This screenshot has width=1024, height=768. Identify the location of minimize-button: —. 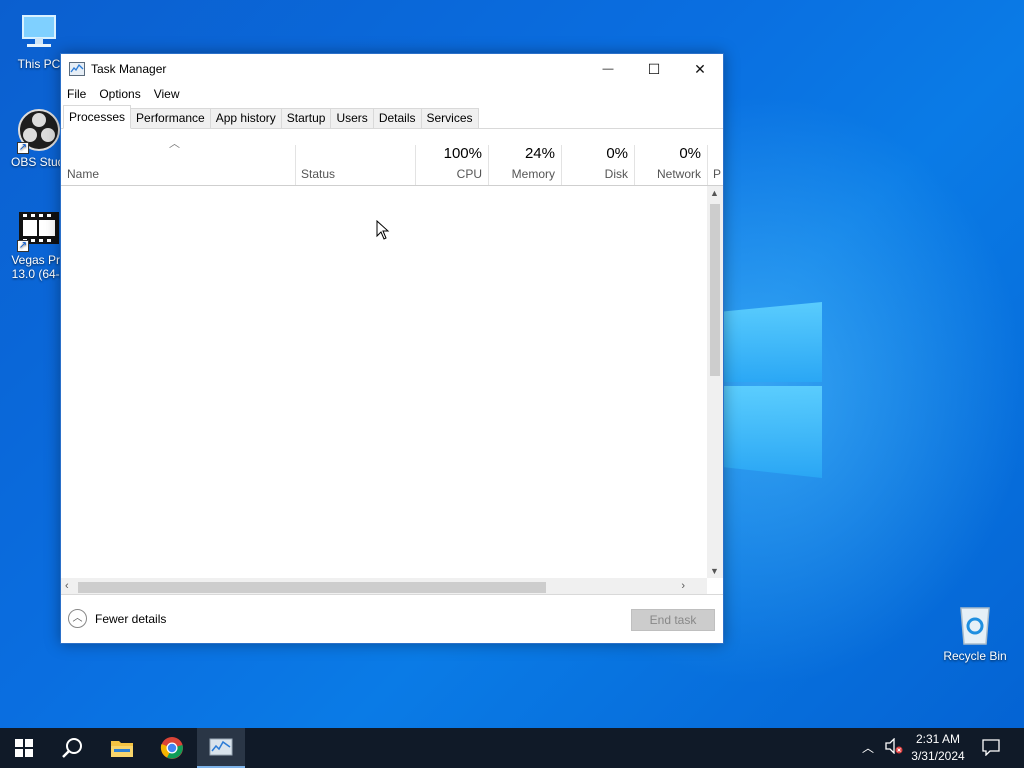
(608, 69).